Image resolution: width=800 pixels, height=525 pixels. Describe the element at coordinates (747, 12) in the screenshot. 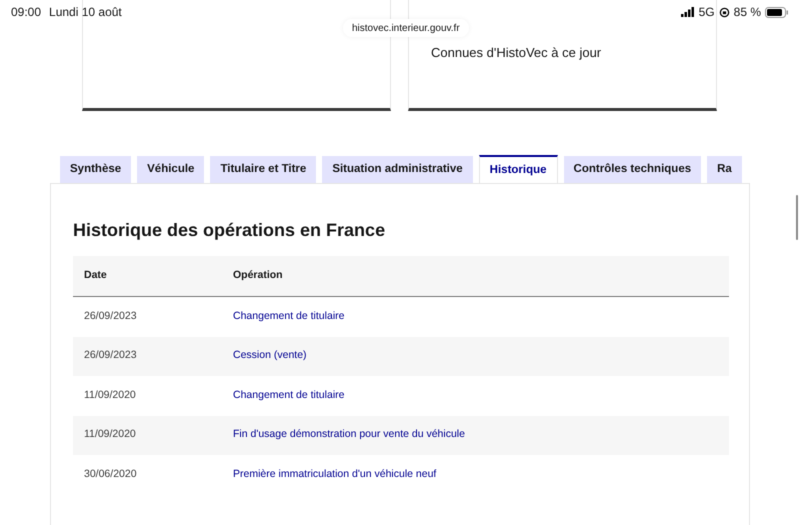

I see `battery-percent: 85 %` at that location.